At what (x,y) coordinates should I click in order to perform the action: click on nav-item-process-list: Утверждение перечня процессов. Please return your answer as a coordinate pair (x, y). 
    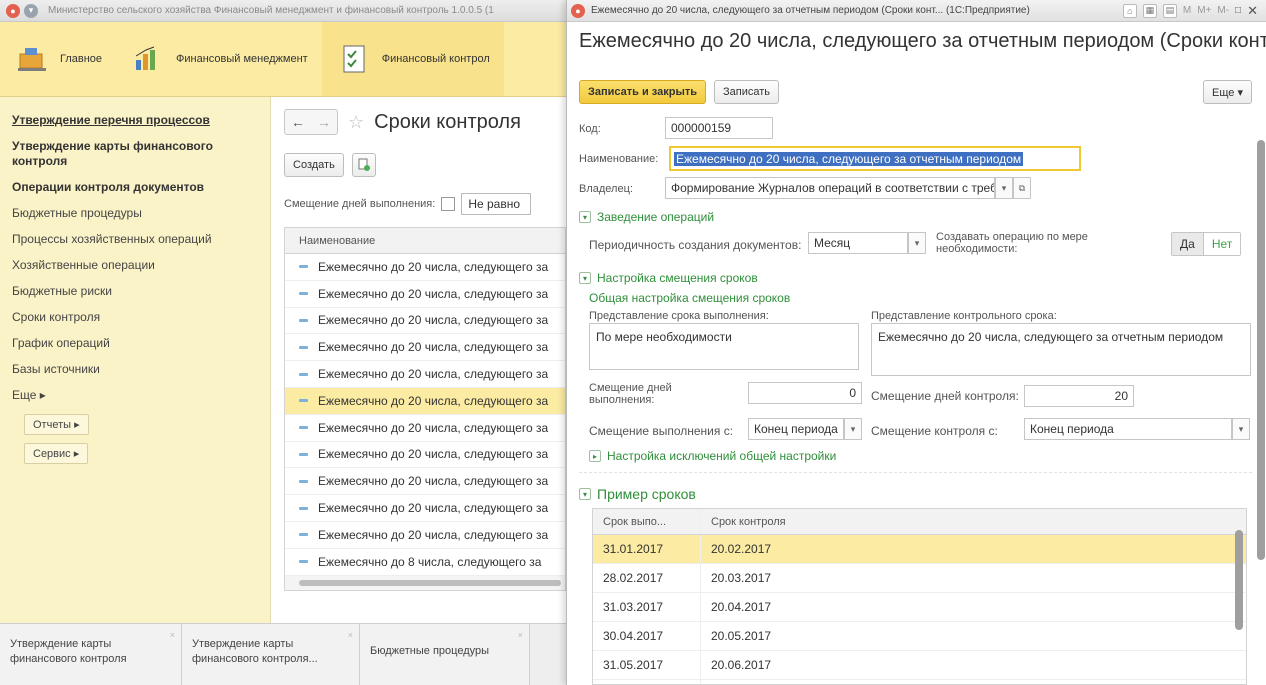
    Looking at the image, I should click on (141, 120).